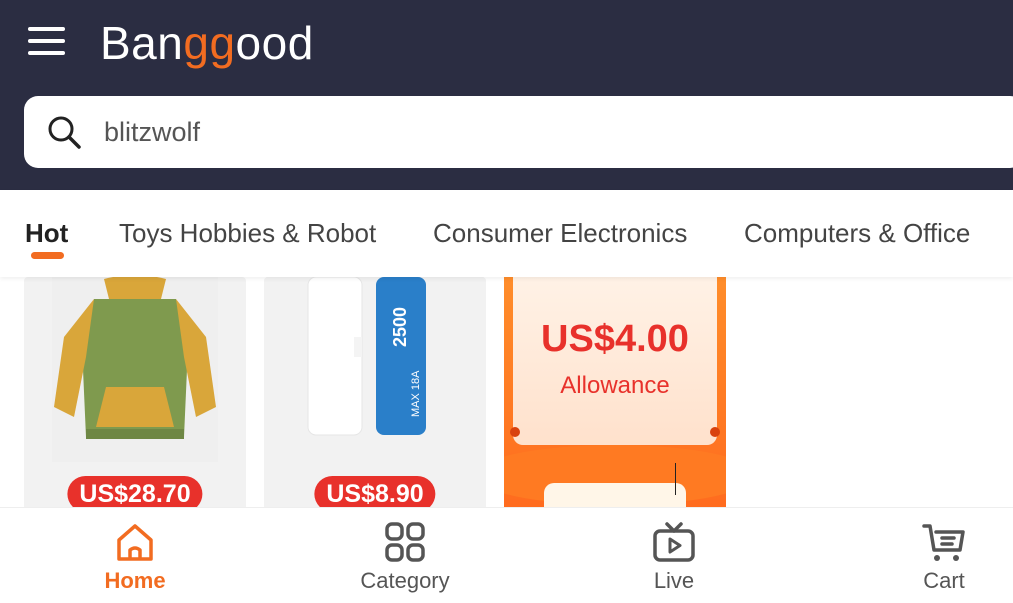 Image resolution: width=1013 pixels, height=603 pixels. Describe the element at coordinates (615, 361) in the screenshot. I see `coupon-ticket` at that location.